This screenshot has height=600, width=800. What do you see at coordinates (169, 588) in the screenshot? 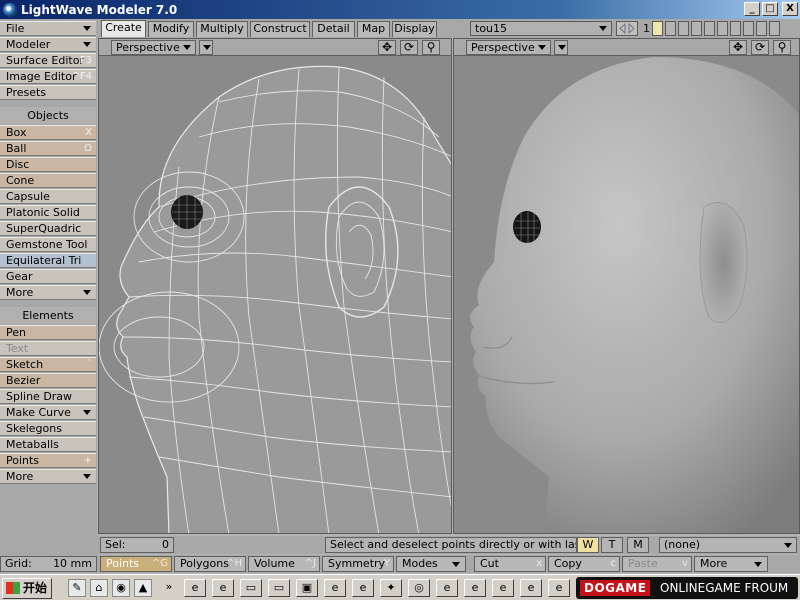
I see `overflow-icon: »` at bounding box center [169, 588].